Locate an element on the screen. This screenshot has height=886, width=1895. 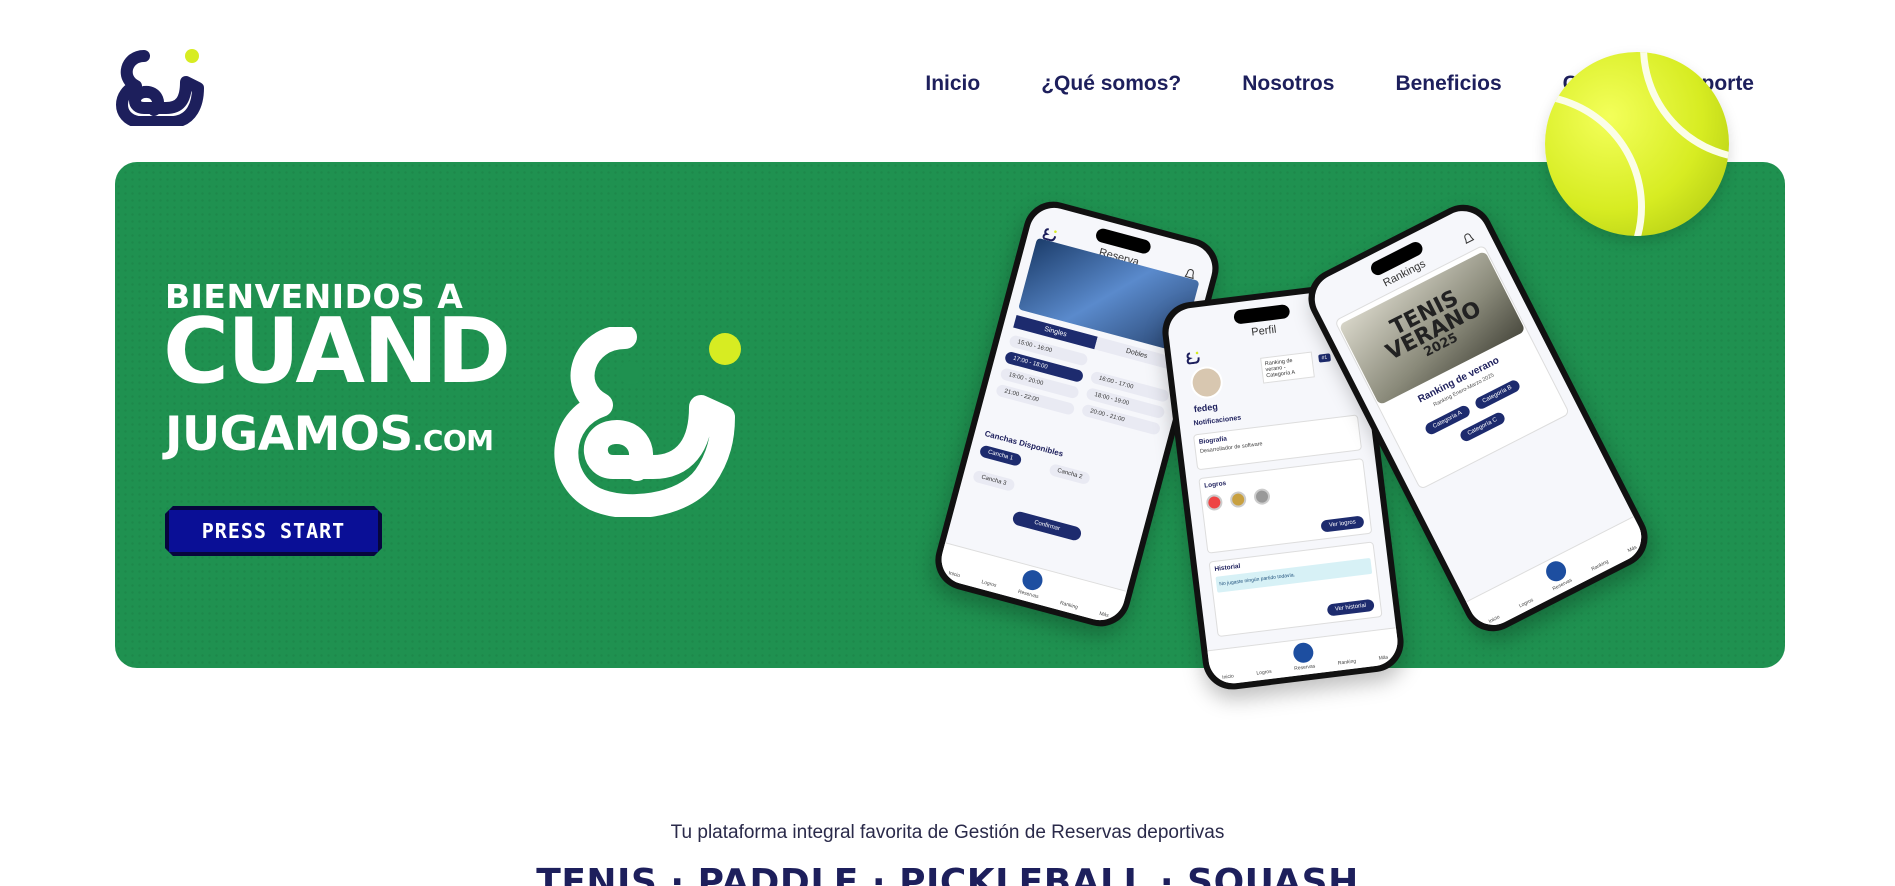
confirm-wrap: Confirmar is located at coordinates (1047, 523).